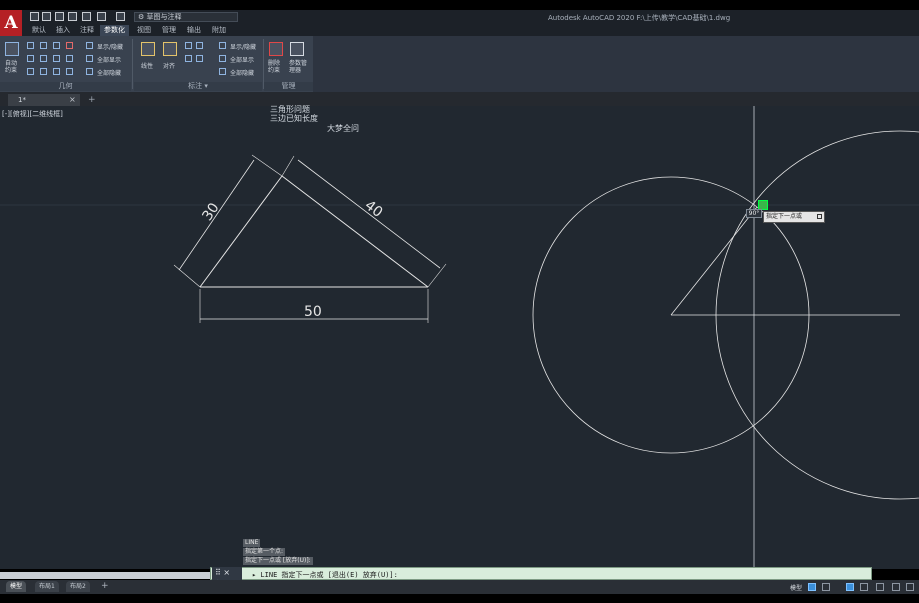 The width and height of the screenshot is (919, 603). What do you see at coordinates (297, 49) in the screenshot?
I see `parameters-manager-icon` at bounding box center [297, 49].